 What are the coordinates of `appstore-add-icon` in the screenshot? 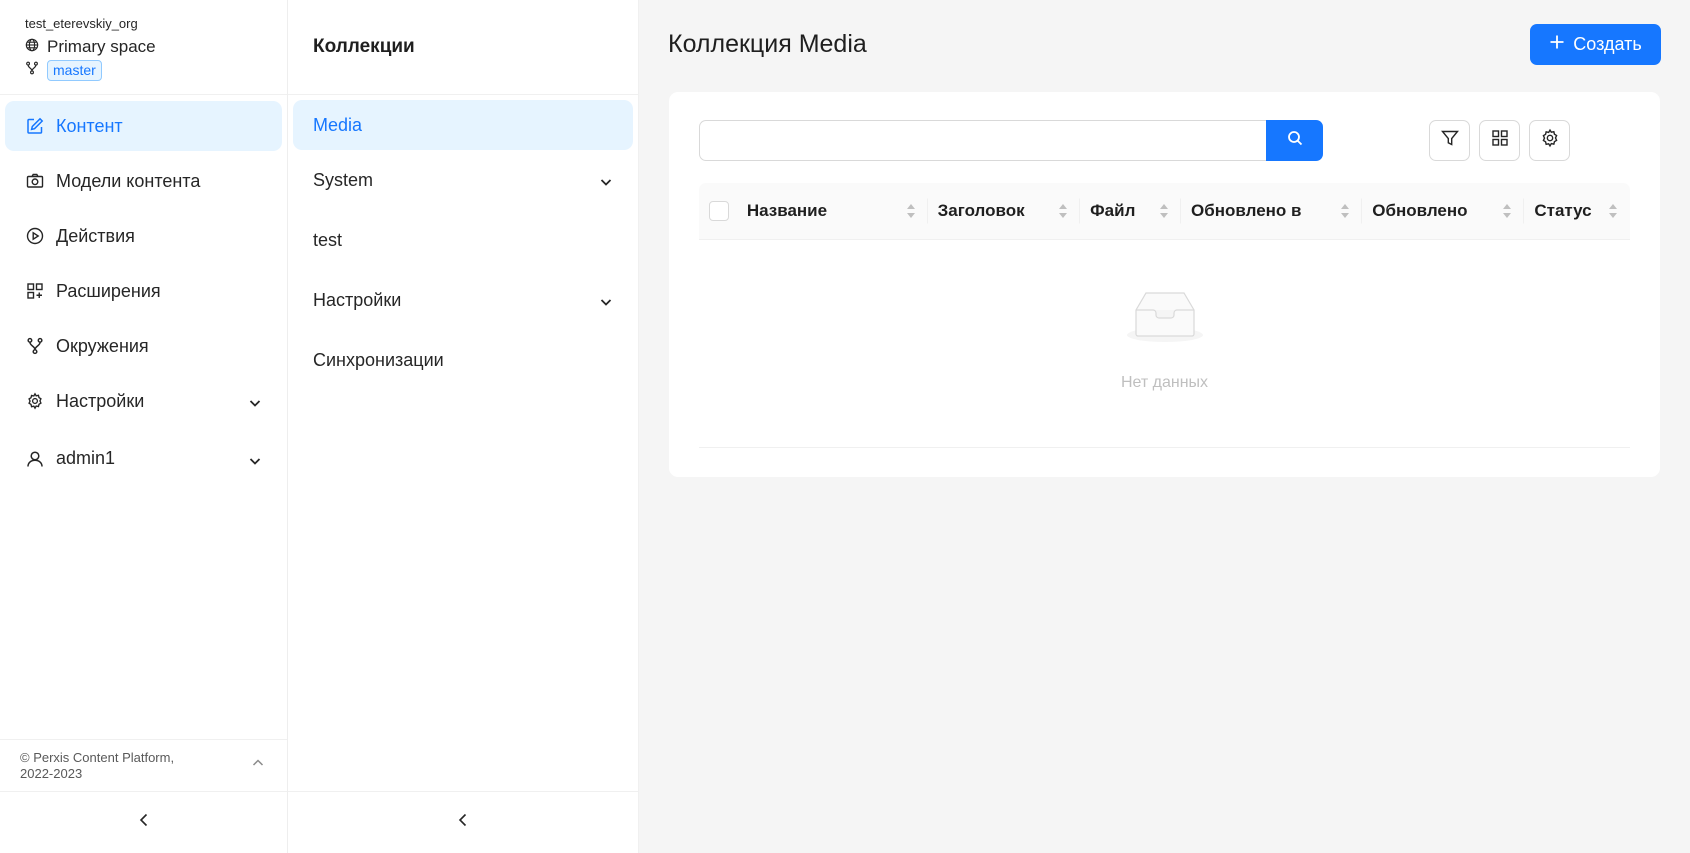 It's located at (35, 291).